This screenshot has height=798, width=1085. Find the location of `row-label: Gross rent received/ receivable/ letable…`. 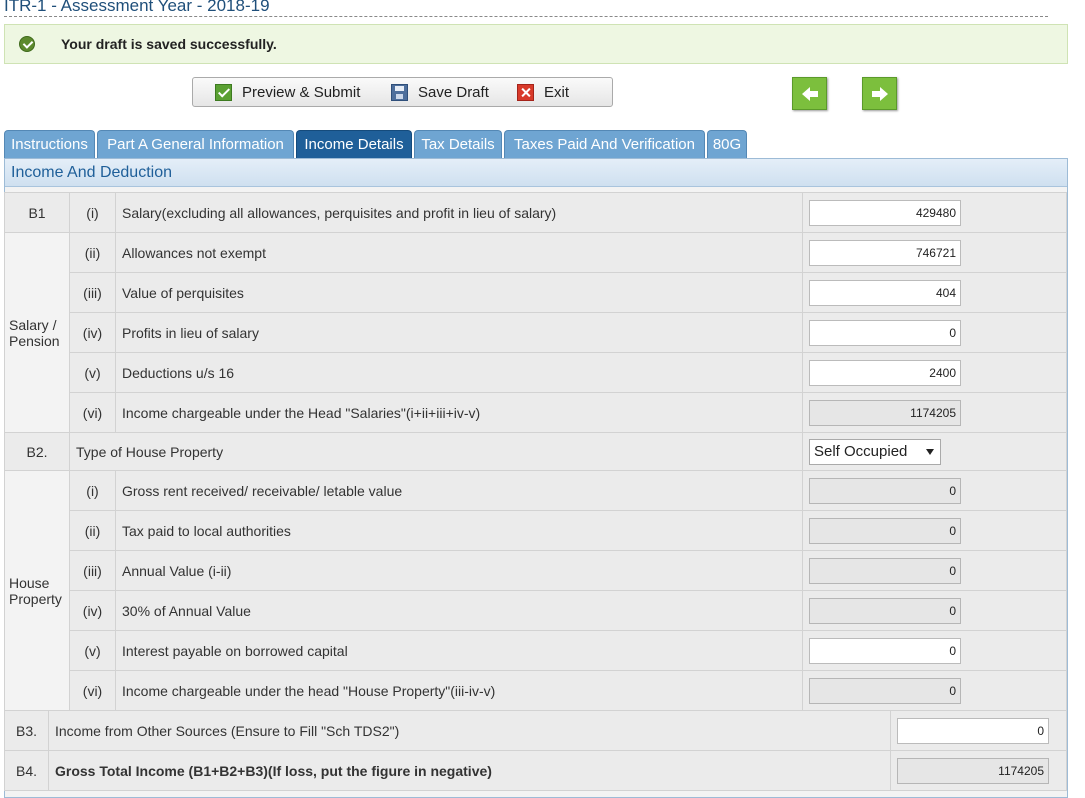

row-label: Gross rent received/ receivable/ letable… is located at coordinates (459, 490).